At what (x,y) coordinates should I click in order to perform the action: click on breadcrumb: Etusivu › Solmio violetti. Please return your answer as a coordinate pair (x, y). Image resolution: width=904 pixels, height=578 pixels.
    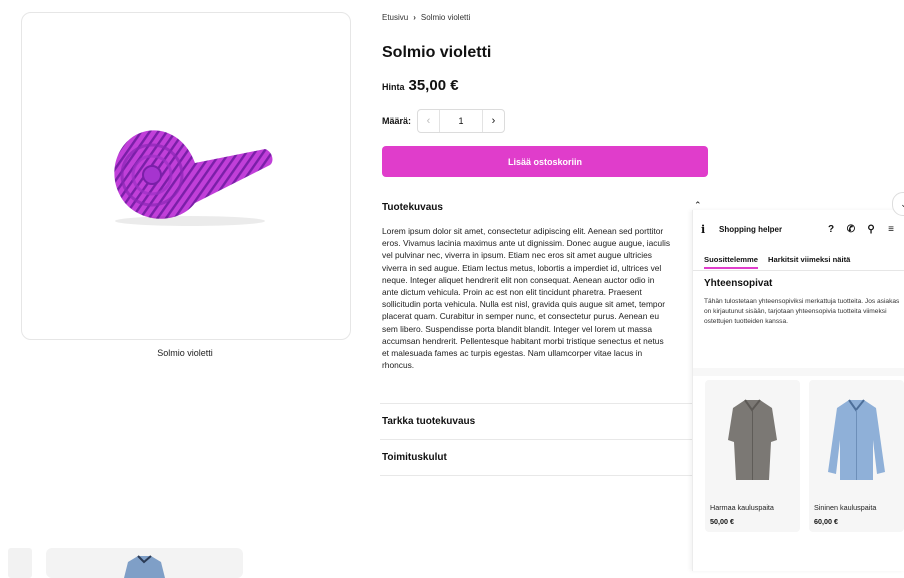
    Looking at the image, I should click on (426, 17).